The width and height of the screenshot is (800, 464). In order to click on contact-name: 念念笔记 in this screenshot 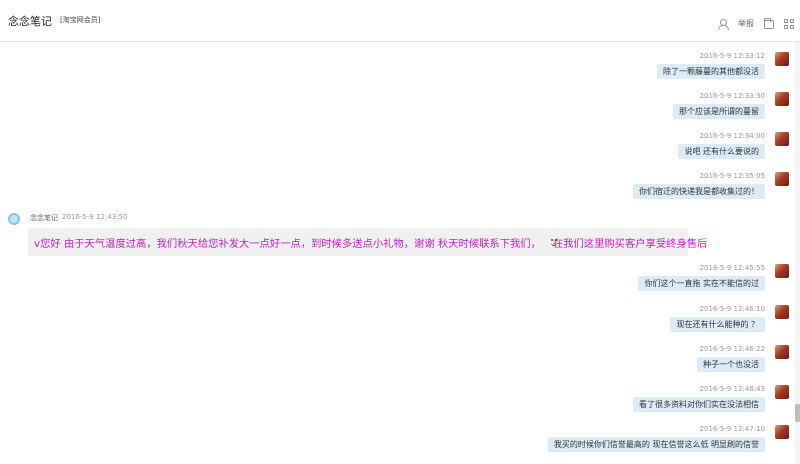, I will do `click(30, 21)`.